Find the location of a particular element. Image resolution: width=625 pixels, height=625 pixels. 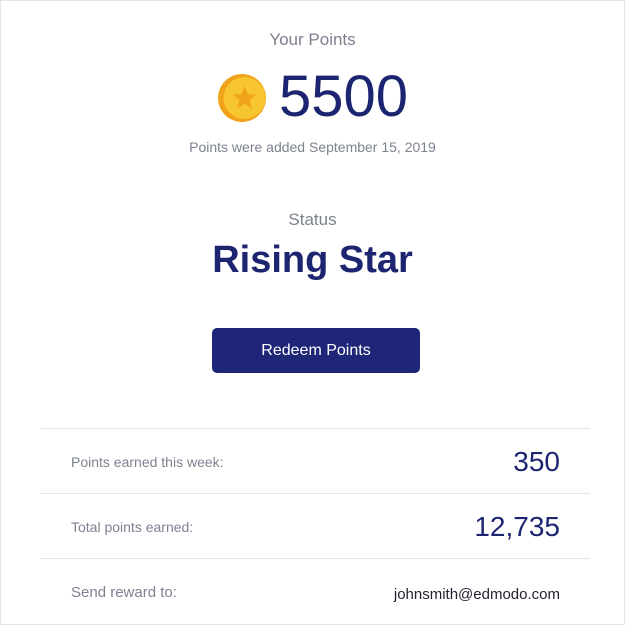

points-this-week-label: Points earned this week: is located at coordinates (147, 462).